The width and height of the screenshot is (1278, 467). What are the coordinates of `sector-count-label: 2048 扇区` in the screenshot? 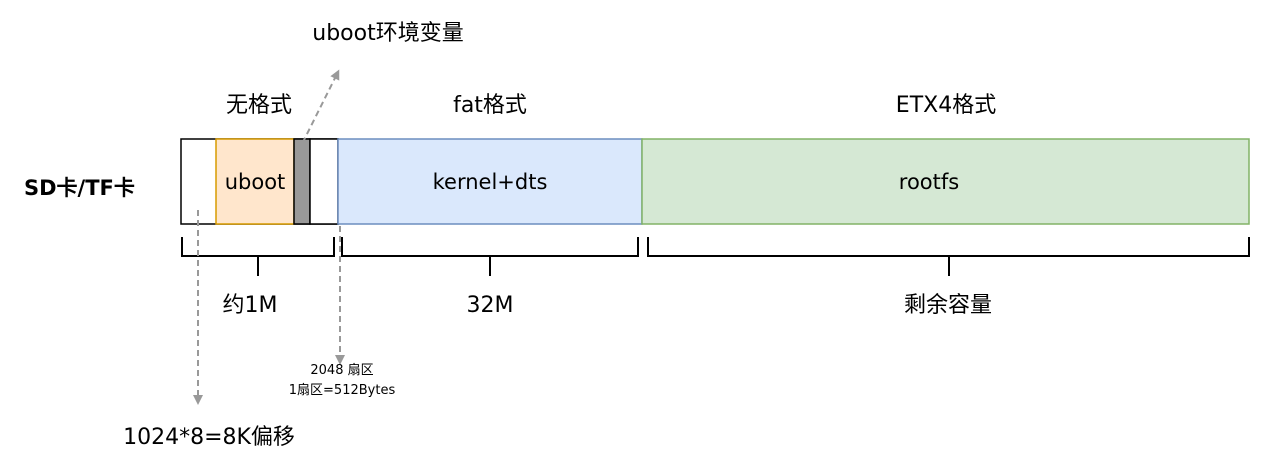 It's located at (342, 370).